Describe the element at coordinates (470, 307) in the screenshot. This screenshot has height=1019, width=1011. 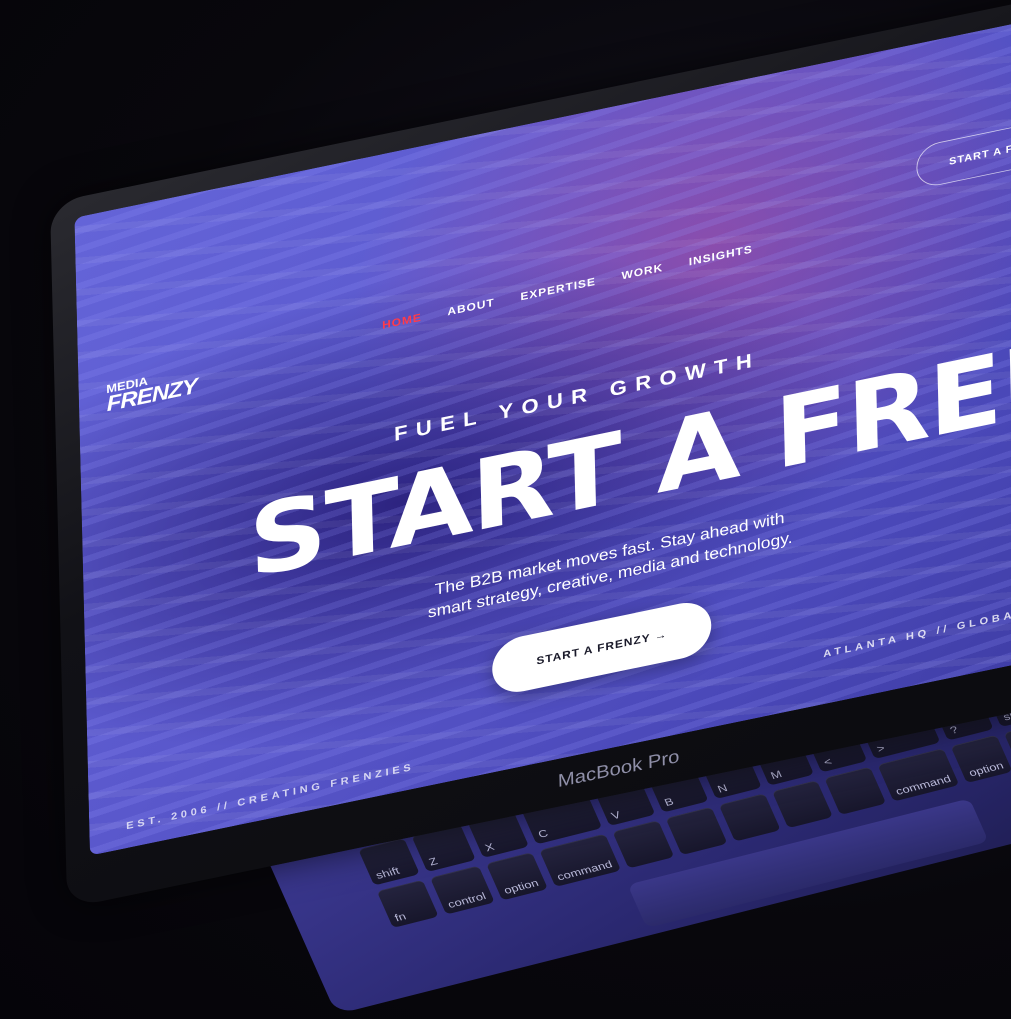
I see `nav-about: ABOUT` at that location.